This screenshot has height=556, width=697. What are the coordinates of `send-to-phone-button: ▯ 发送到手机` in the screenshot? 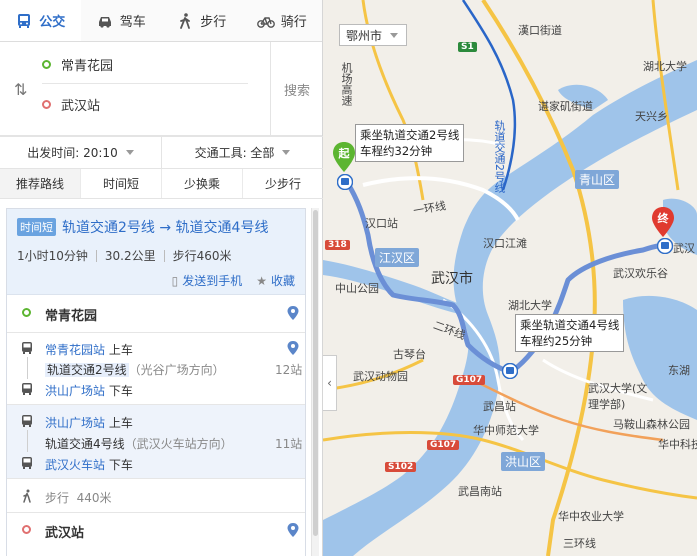 It's located at (207, 280).